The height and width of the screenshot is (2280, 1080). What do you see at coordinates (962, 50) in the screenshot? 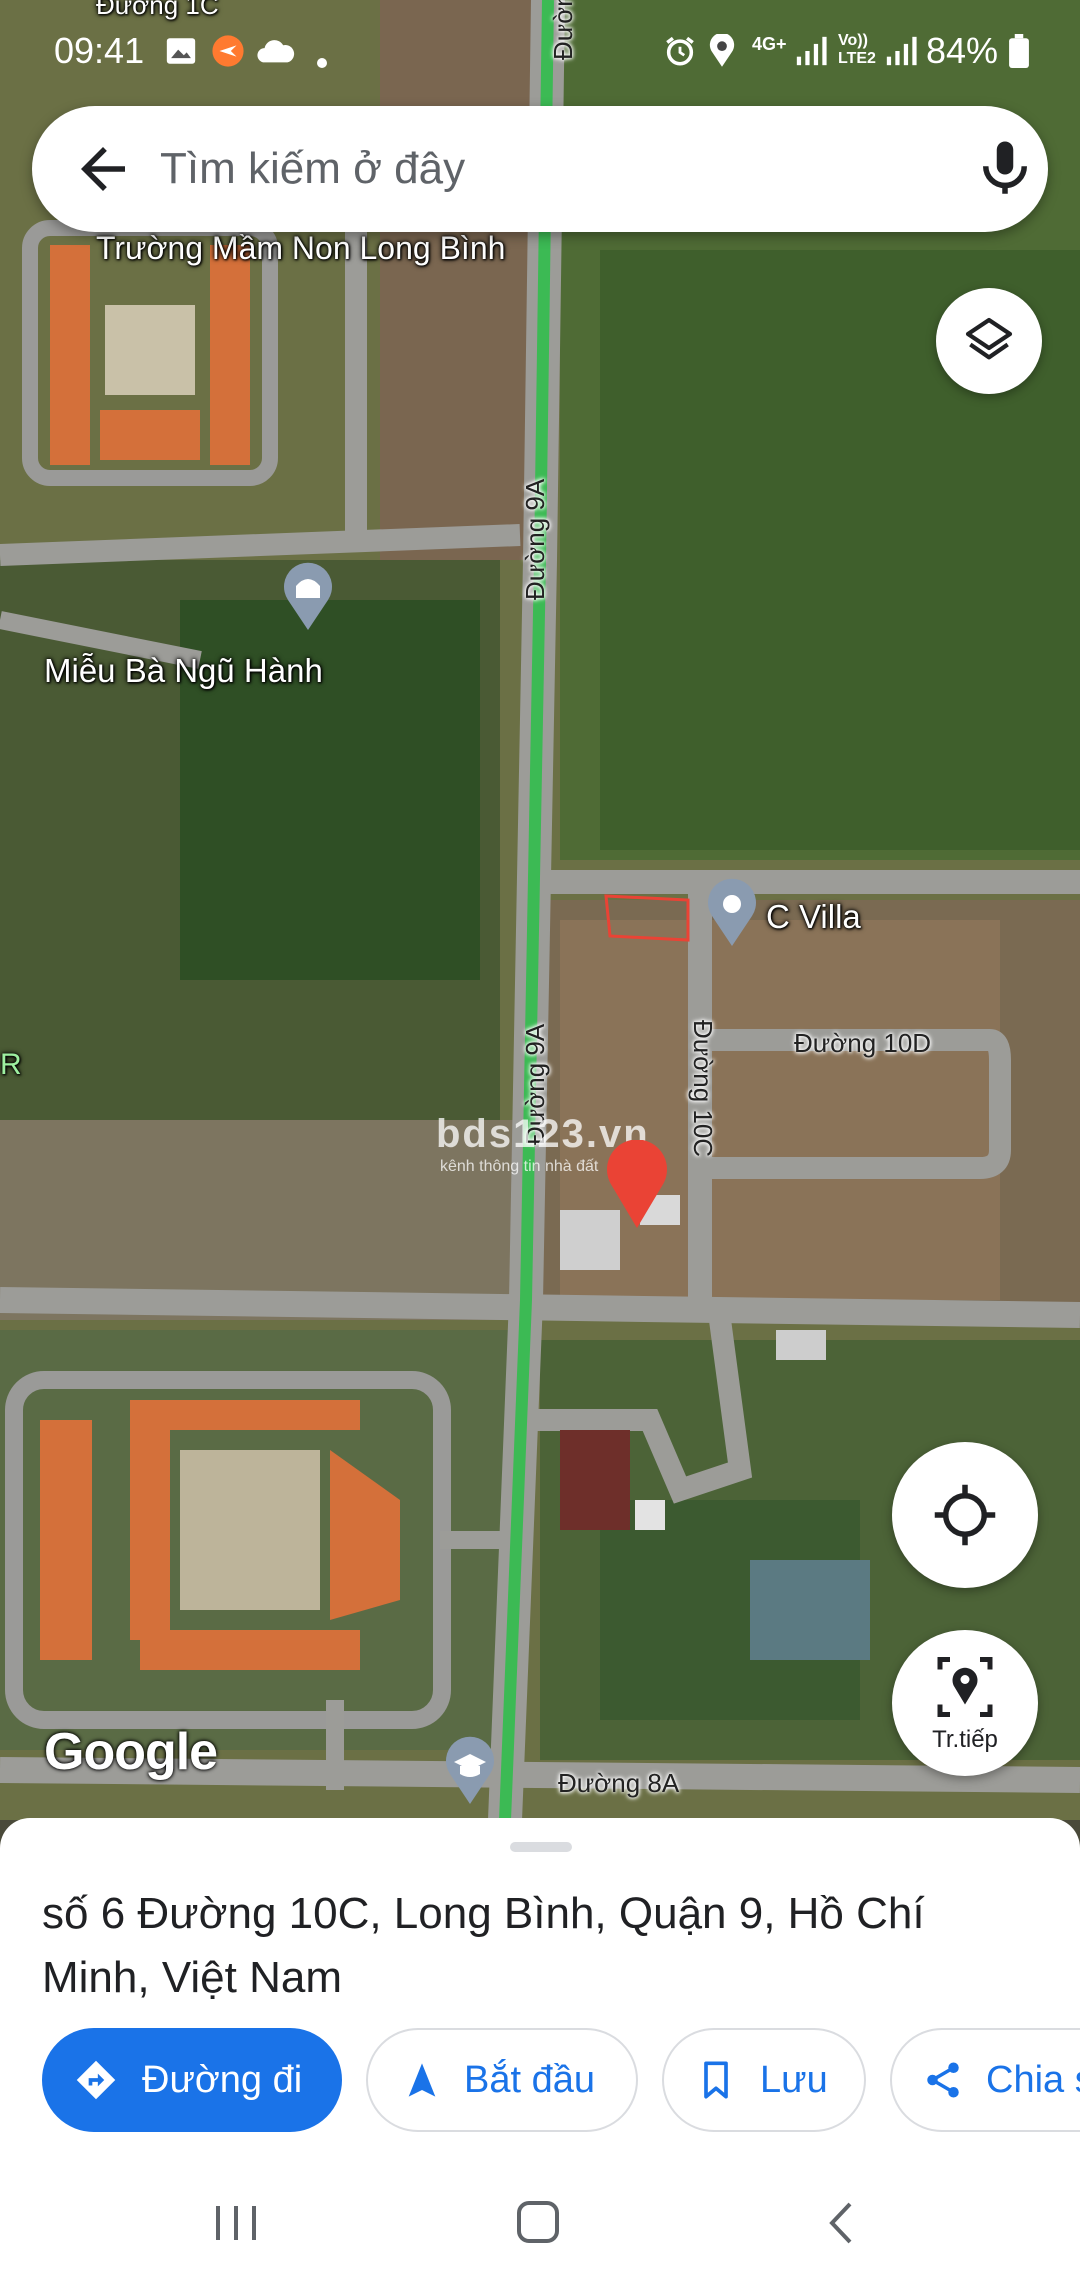
I see `battery-percentage: 84%` at bounding box center [962, 50].